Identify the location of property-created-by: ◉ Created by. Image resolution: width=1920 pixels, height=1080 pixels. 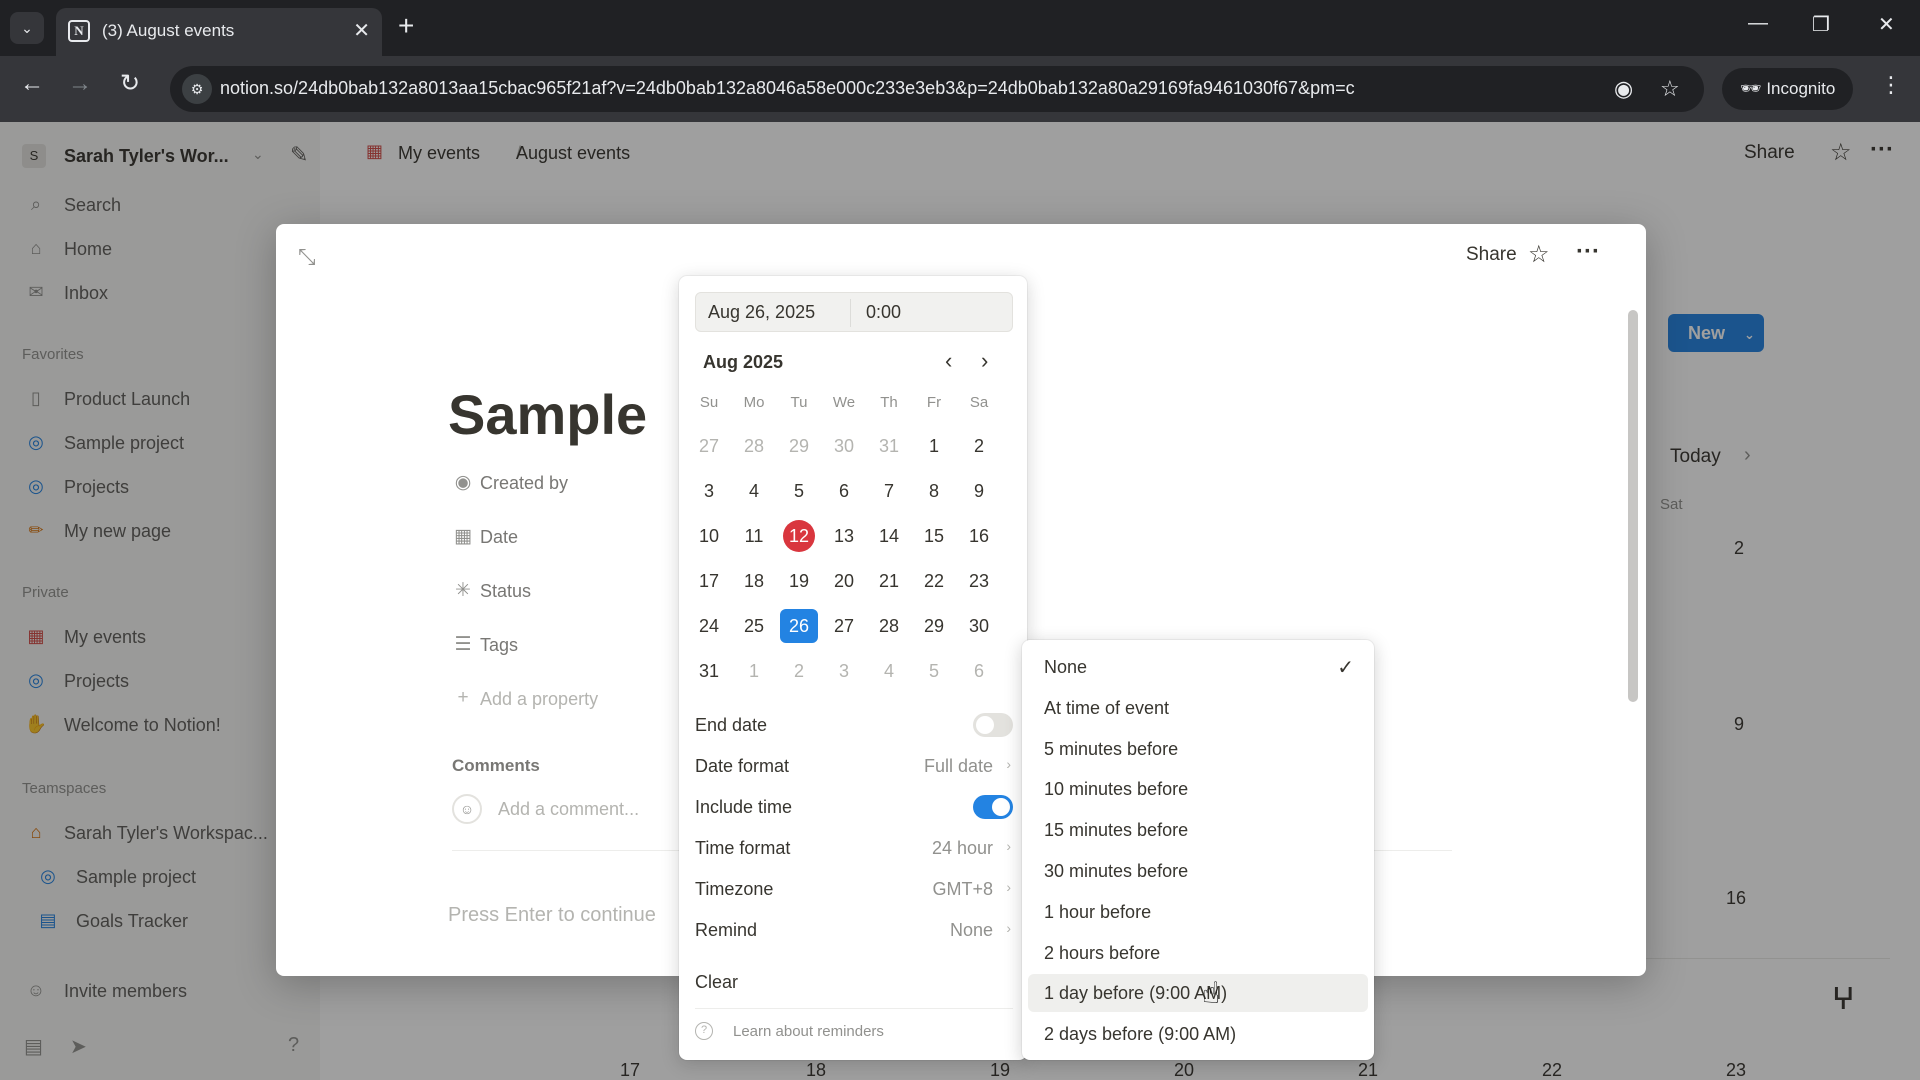
(552, 484).